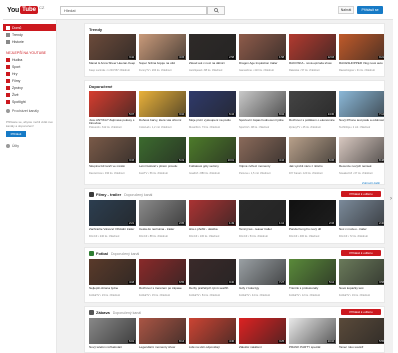  What do you see at coordinates (162, 47) in the screenshot?
I see `video-thumbnail: 4:15` at bounding box center [162, 47].